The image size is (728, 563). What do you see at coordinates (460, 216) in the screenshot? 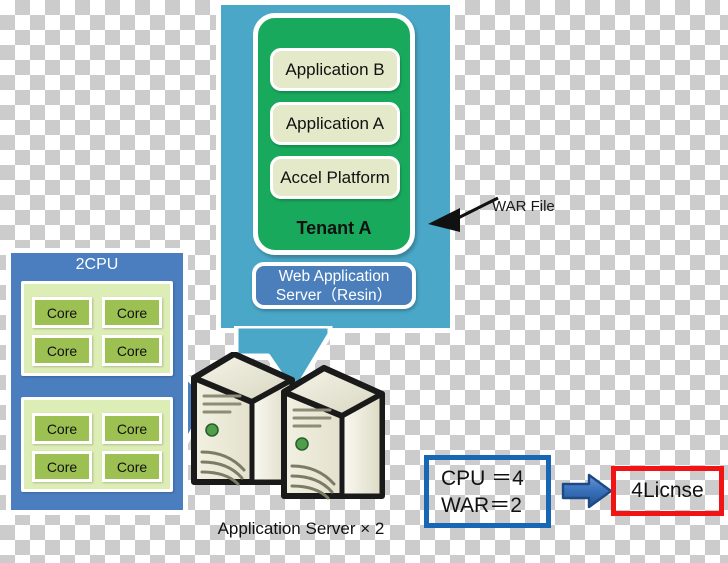
I see `war-file-arrow-icon` at bounding box center [460, 216].